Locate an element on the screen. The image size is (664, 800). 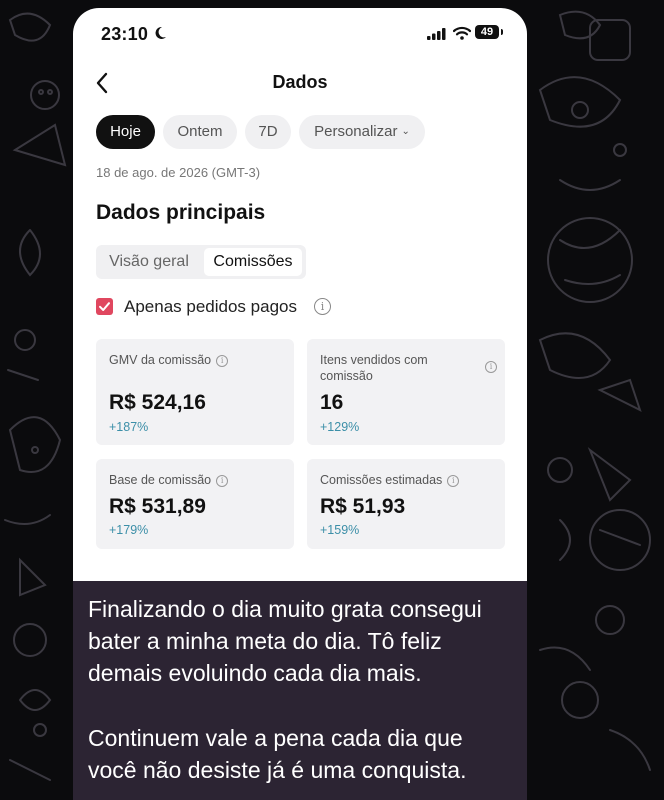
date-range-label: 18 de ago. de 2026 (GMT-3) is located at coordinates (178, 172).